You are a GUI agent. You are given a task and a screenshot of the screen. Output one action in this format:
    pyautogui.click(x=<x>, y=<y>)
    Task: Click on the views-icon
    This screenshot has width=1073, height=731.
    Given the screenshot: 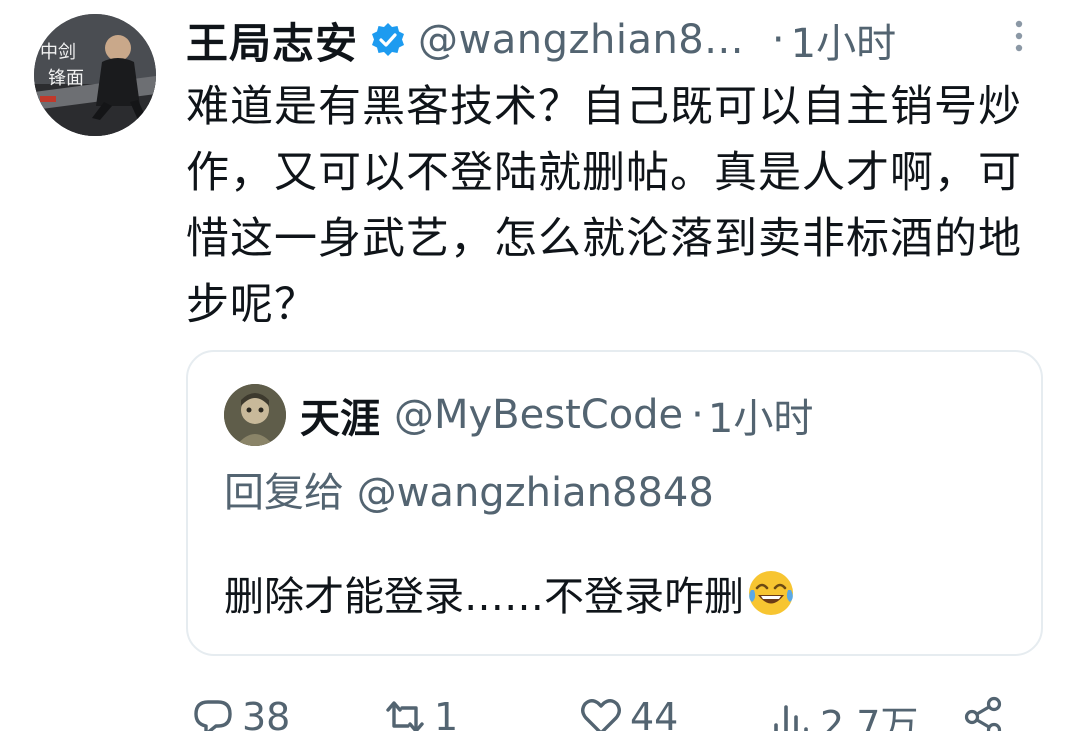 What is the action you would take?
    pyautogui.click(x=791, y=717)
    